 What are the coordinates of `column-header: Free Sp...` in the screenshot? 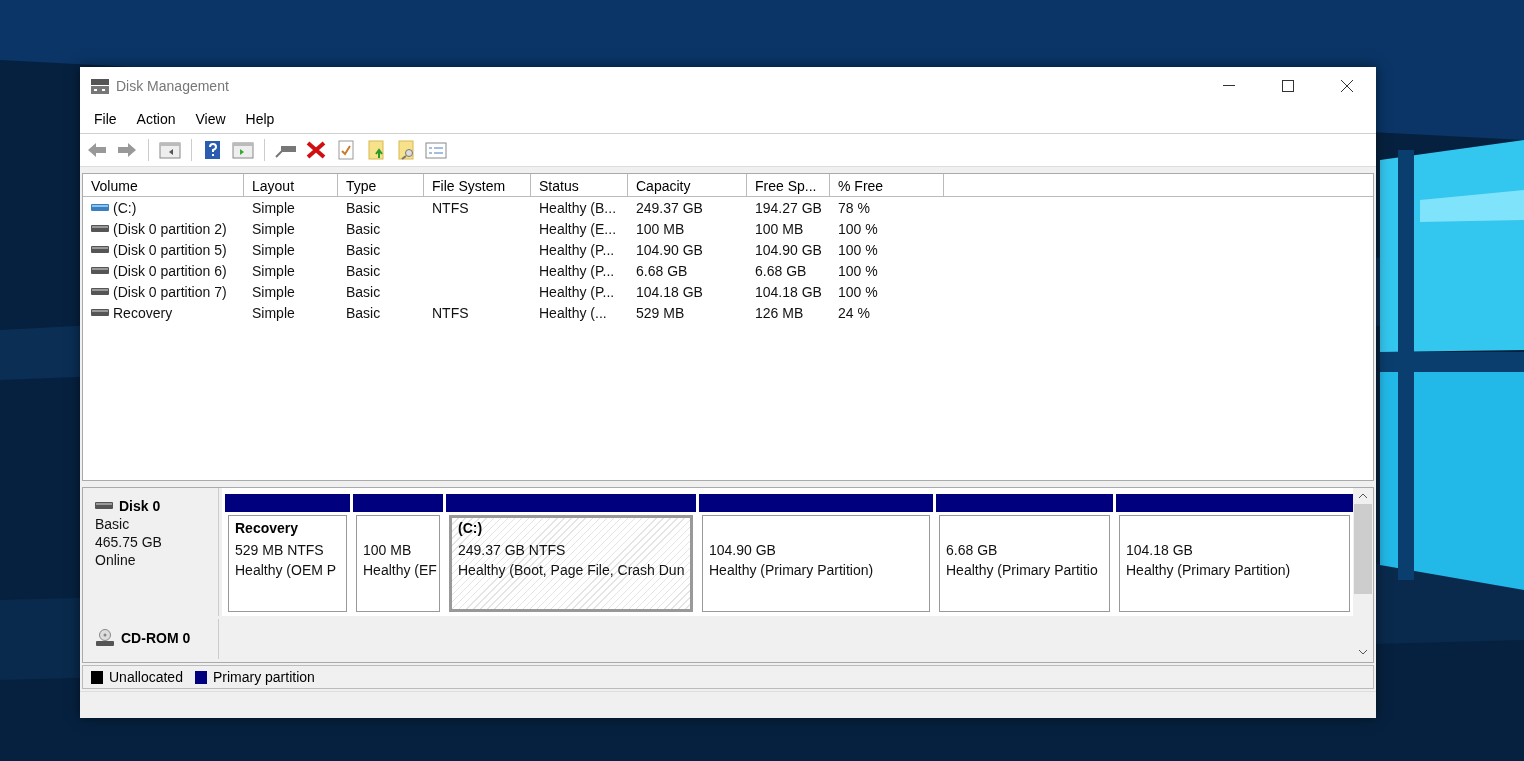 It's located at (788, 185).